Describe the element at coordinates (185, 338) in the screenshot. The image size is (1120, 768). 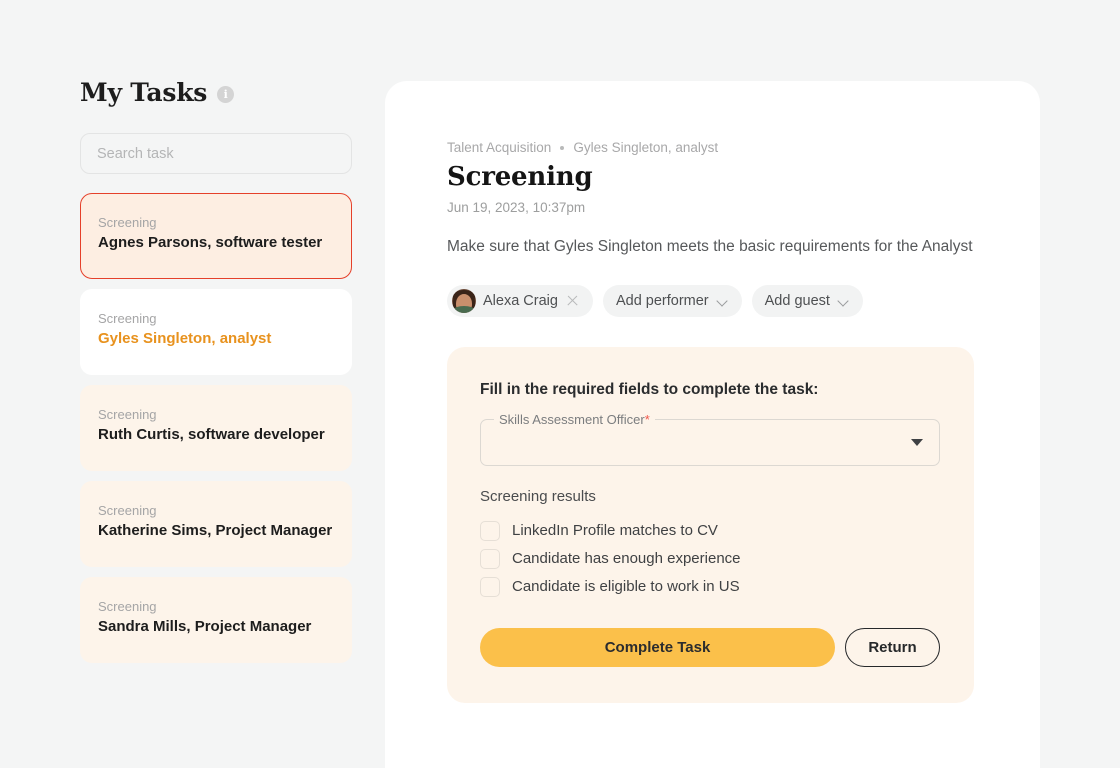
I see `task-name: Gyles Singleton, analyst` at that location.